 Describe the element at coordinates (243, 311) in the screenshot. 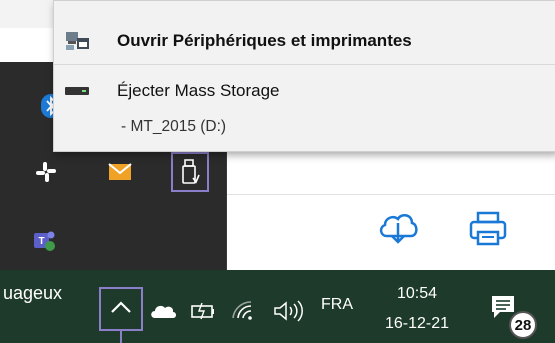

I see `wifi-icon` at that location.